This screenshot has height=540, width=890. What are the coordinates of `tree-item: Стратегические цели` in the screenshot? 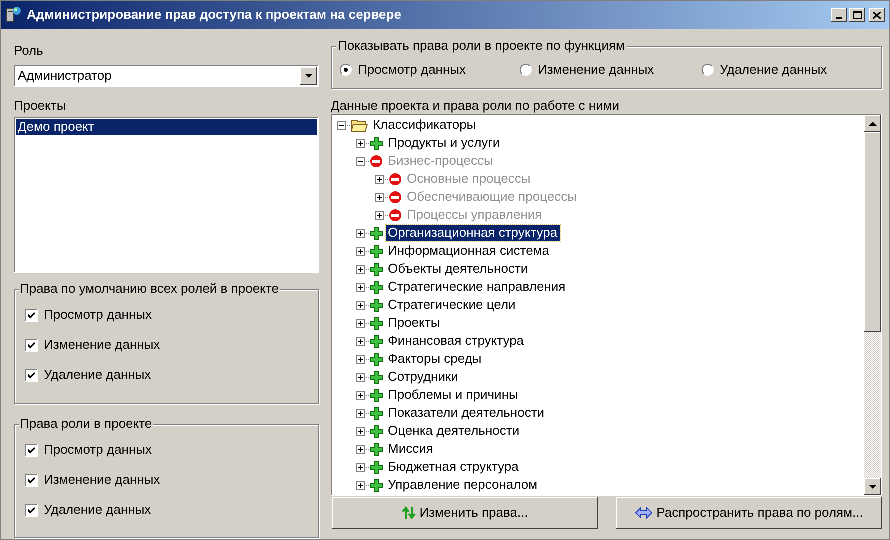 It's located at (452, 305).